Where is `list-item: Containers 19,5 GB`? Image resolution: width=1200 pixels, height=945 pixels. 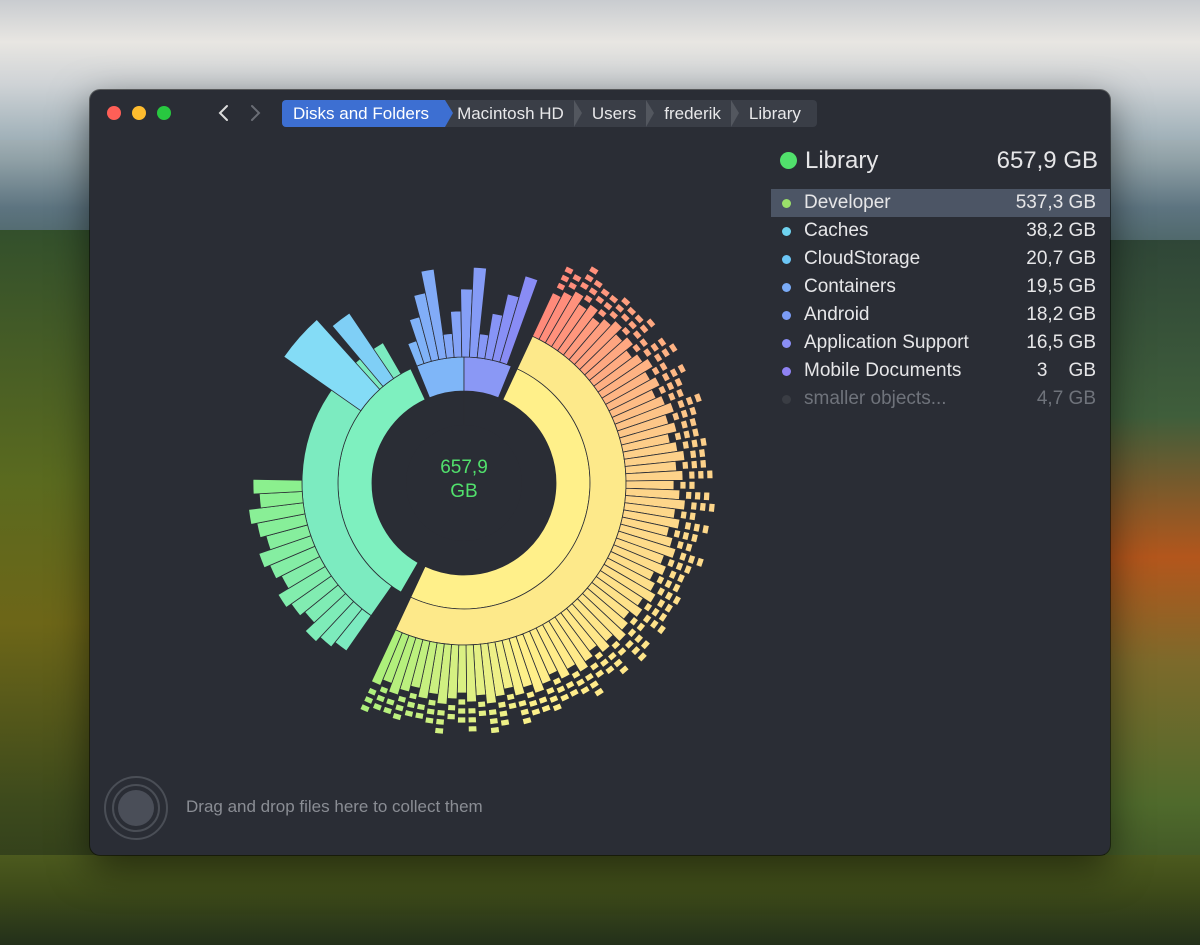
list-item: Containers 19,5 GB is located at coordinates (940, 287).